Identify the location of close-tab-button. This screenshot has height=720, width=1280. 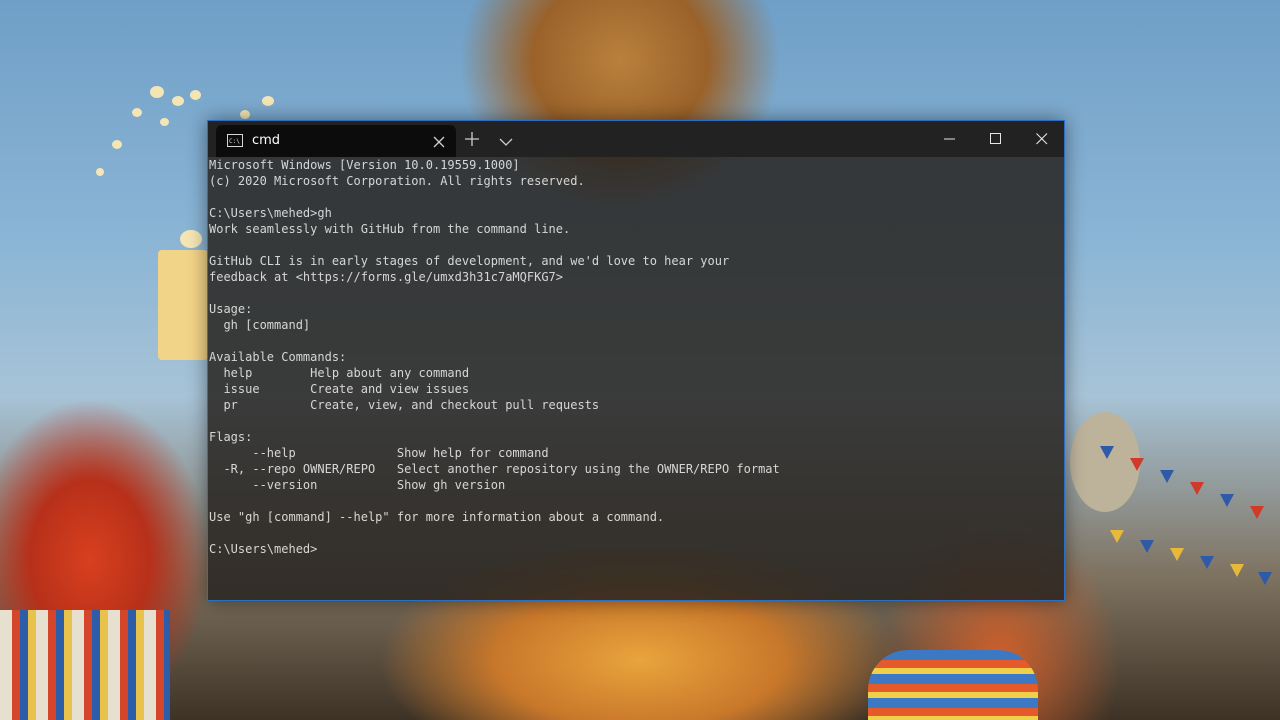
(439, 141).